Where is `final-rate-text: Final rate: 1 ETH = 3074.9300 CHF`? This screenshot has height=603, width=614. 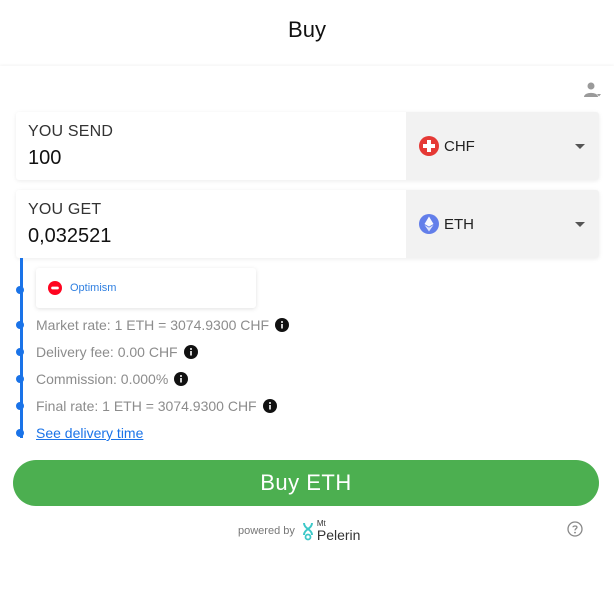 final-rate-text: Final rate: 1 ETH = 3074.9300 CHF is located at coordinates (146, 406).